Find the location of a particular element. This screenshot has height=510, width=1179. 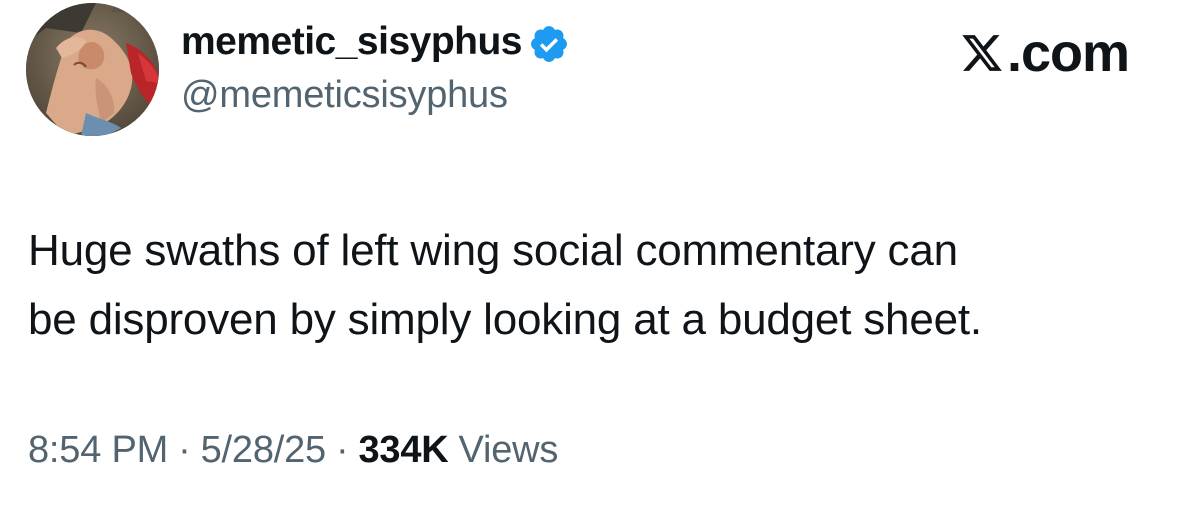

x-com-text: .com is located at coordinates (1068, 53).